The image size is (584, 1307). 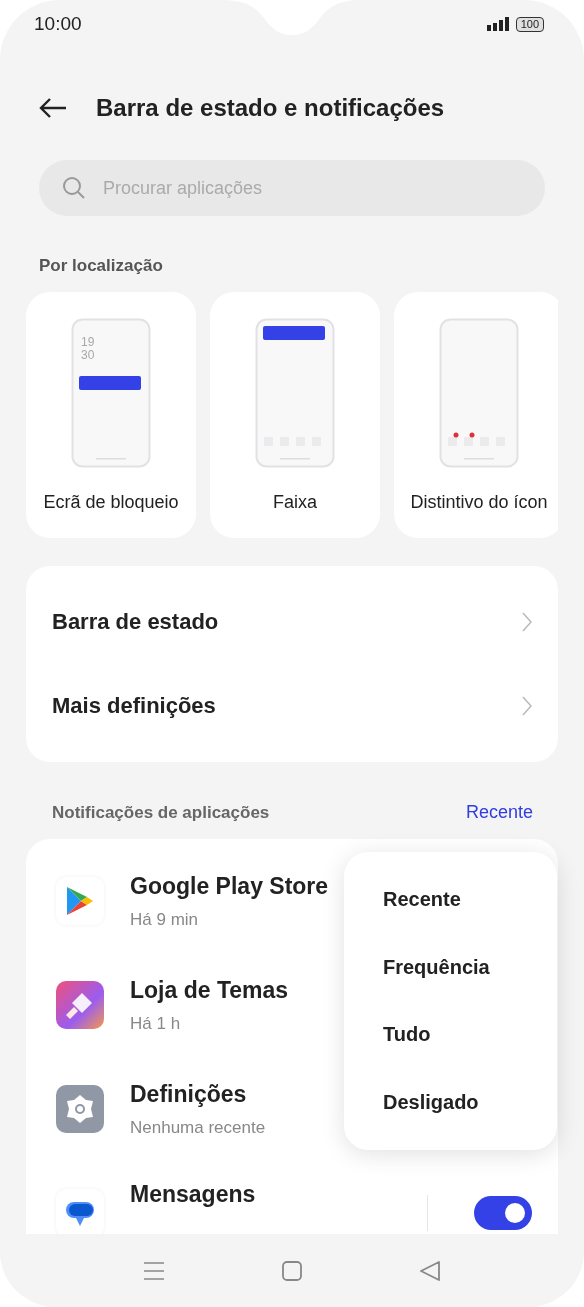 What do you see at coordinates (74, 188) in the screenshot?
I see `search-icon` at bounding box center [74, 188].